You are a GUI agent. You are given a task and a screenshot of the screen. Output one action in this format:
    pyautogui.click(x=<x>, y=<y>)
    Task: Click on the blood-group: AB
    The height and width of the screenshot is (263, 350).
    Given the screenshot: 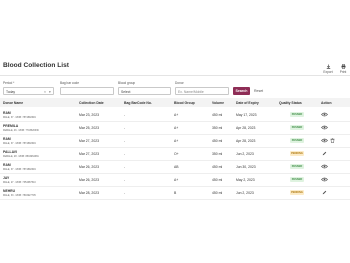 What is the action you would take?
    pyautogui.click(x=176, y=166)
    